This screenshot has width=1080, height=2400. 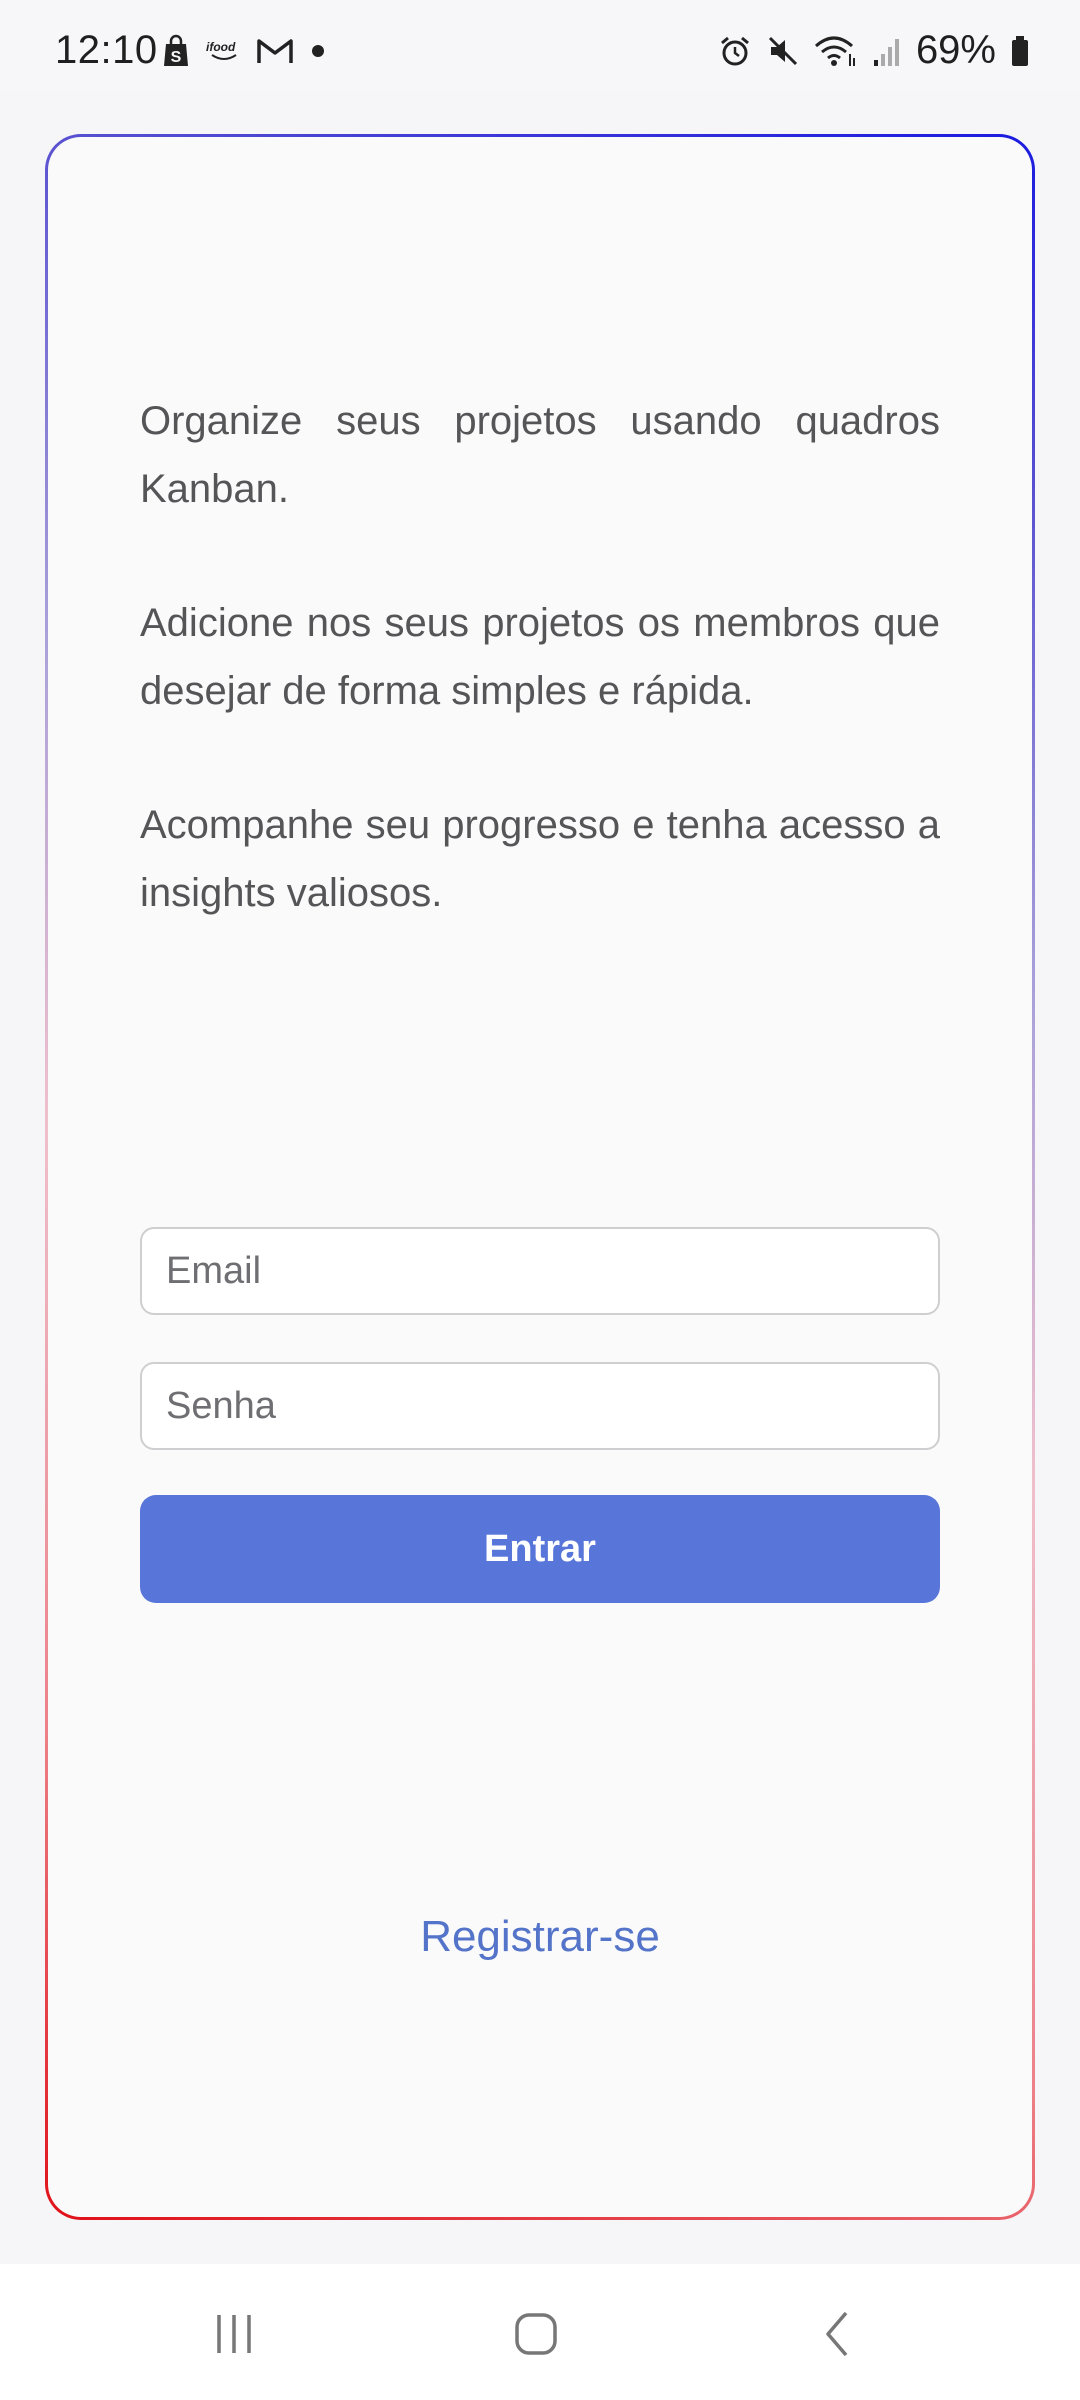 What do you see at coordinates (275, 51) in the screenshot?
I see `gmail-icon` at bounding box center [275, 51].